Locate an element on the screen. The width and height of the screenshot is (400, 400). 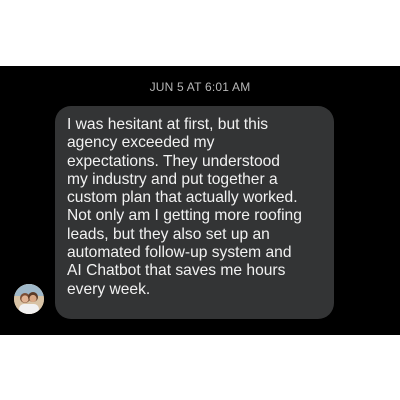
avatar-photo-icon is located at coordinates (29, 299).